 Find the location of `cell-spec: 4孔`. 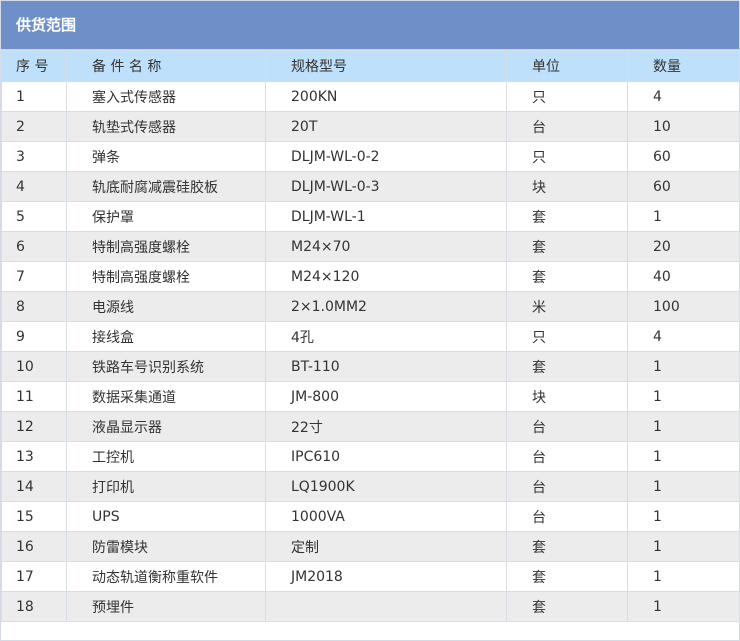

cell-spec: 4孔 is located at coordinates (386, 336).